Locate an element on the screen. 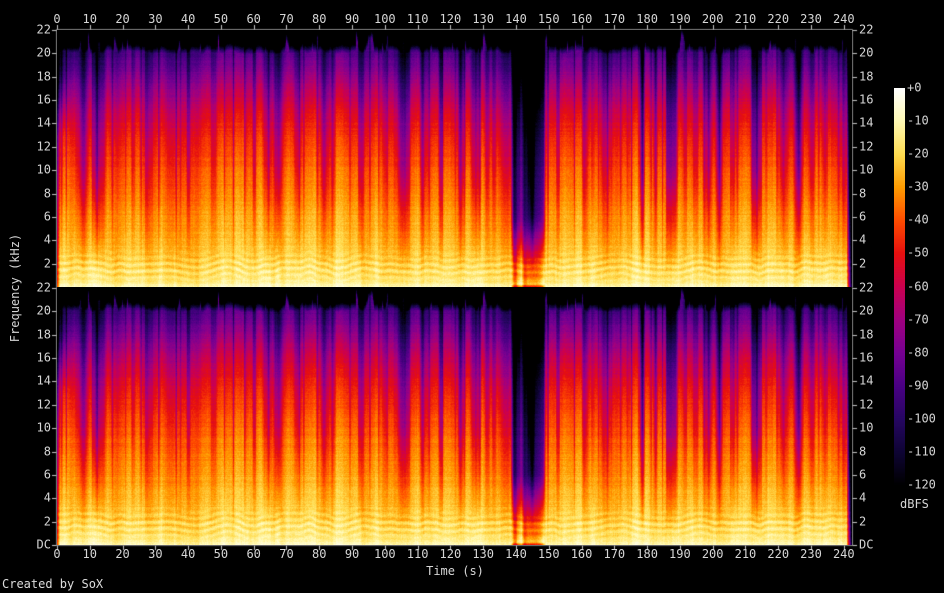 This screenshot has width=944, height=593. time-tick-label-top: 90 is located at coordinates (352, 19).